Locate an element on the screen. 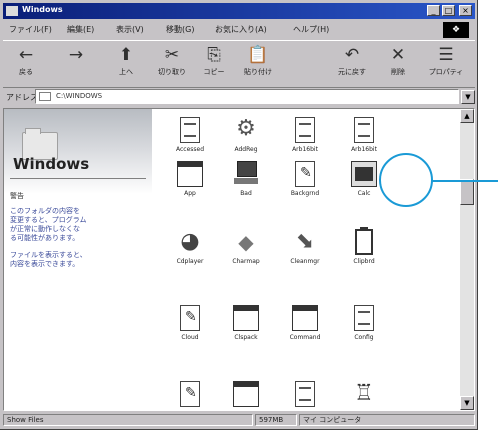  cut-label: 切り取り is located at coordinates (172, 72).